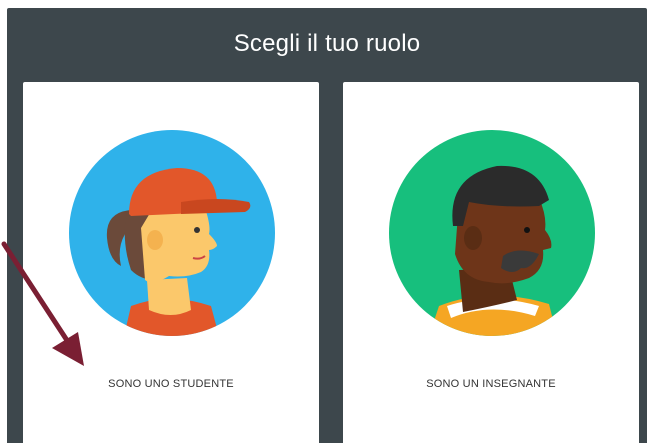 Image resolution: width=654 pixels, height=443 pixels. Describe the element at coordinates (491, 384) in the screenshot. I see `teacher-role-label: SONO UN INSEGNANTE` at that location.